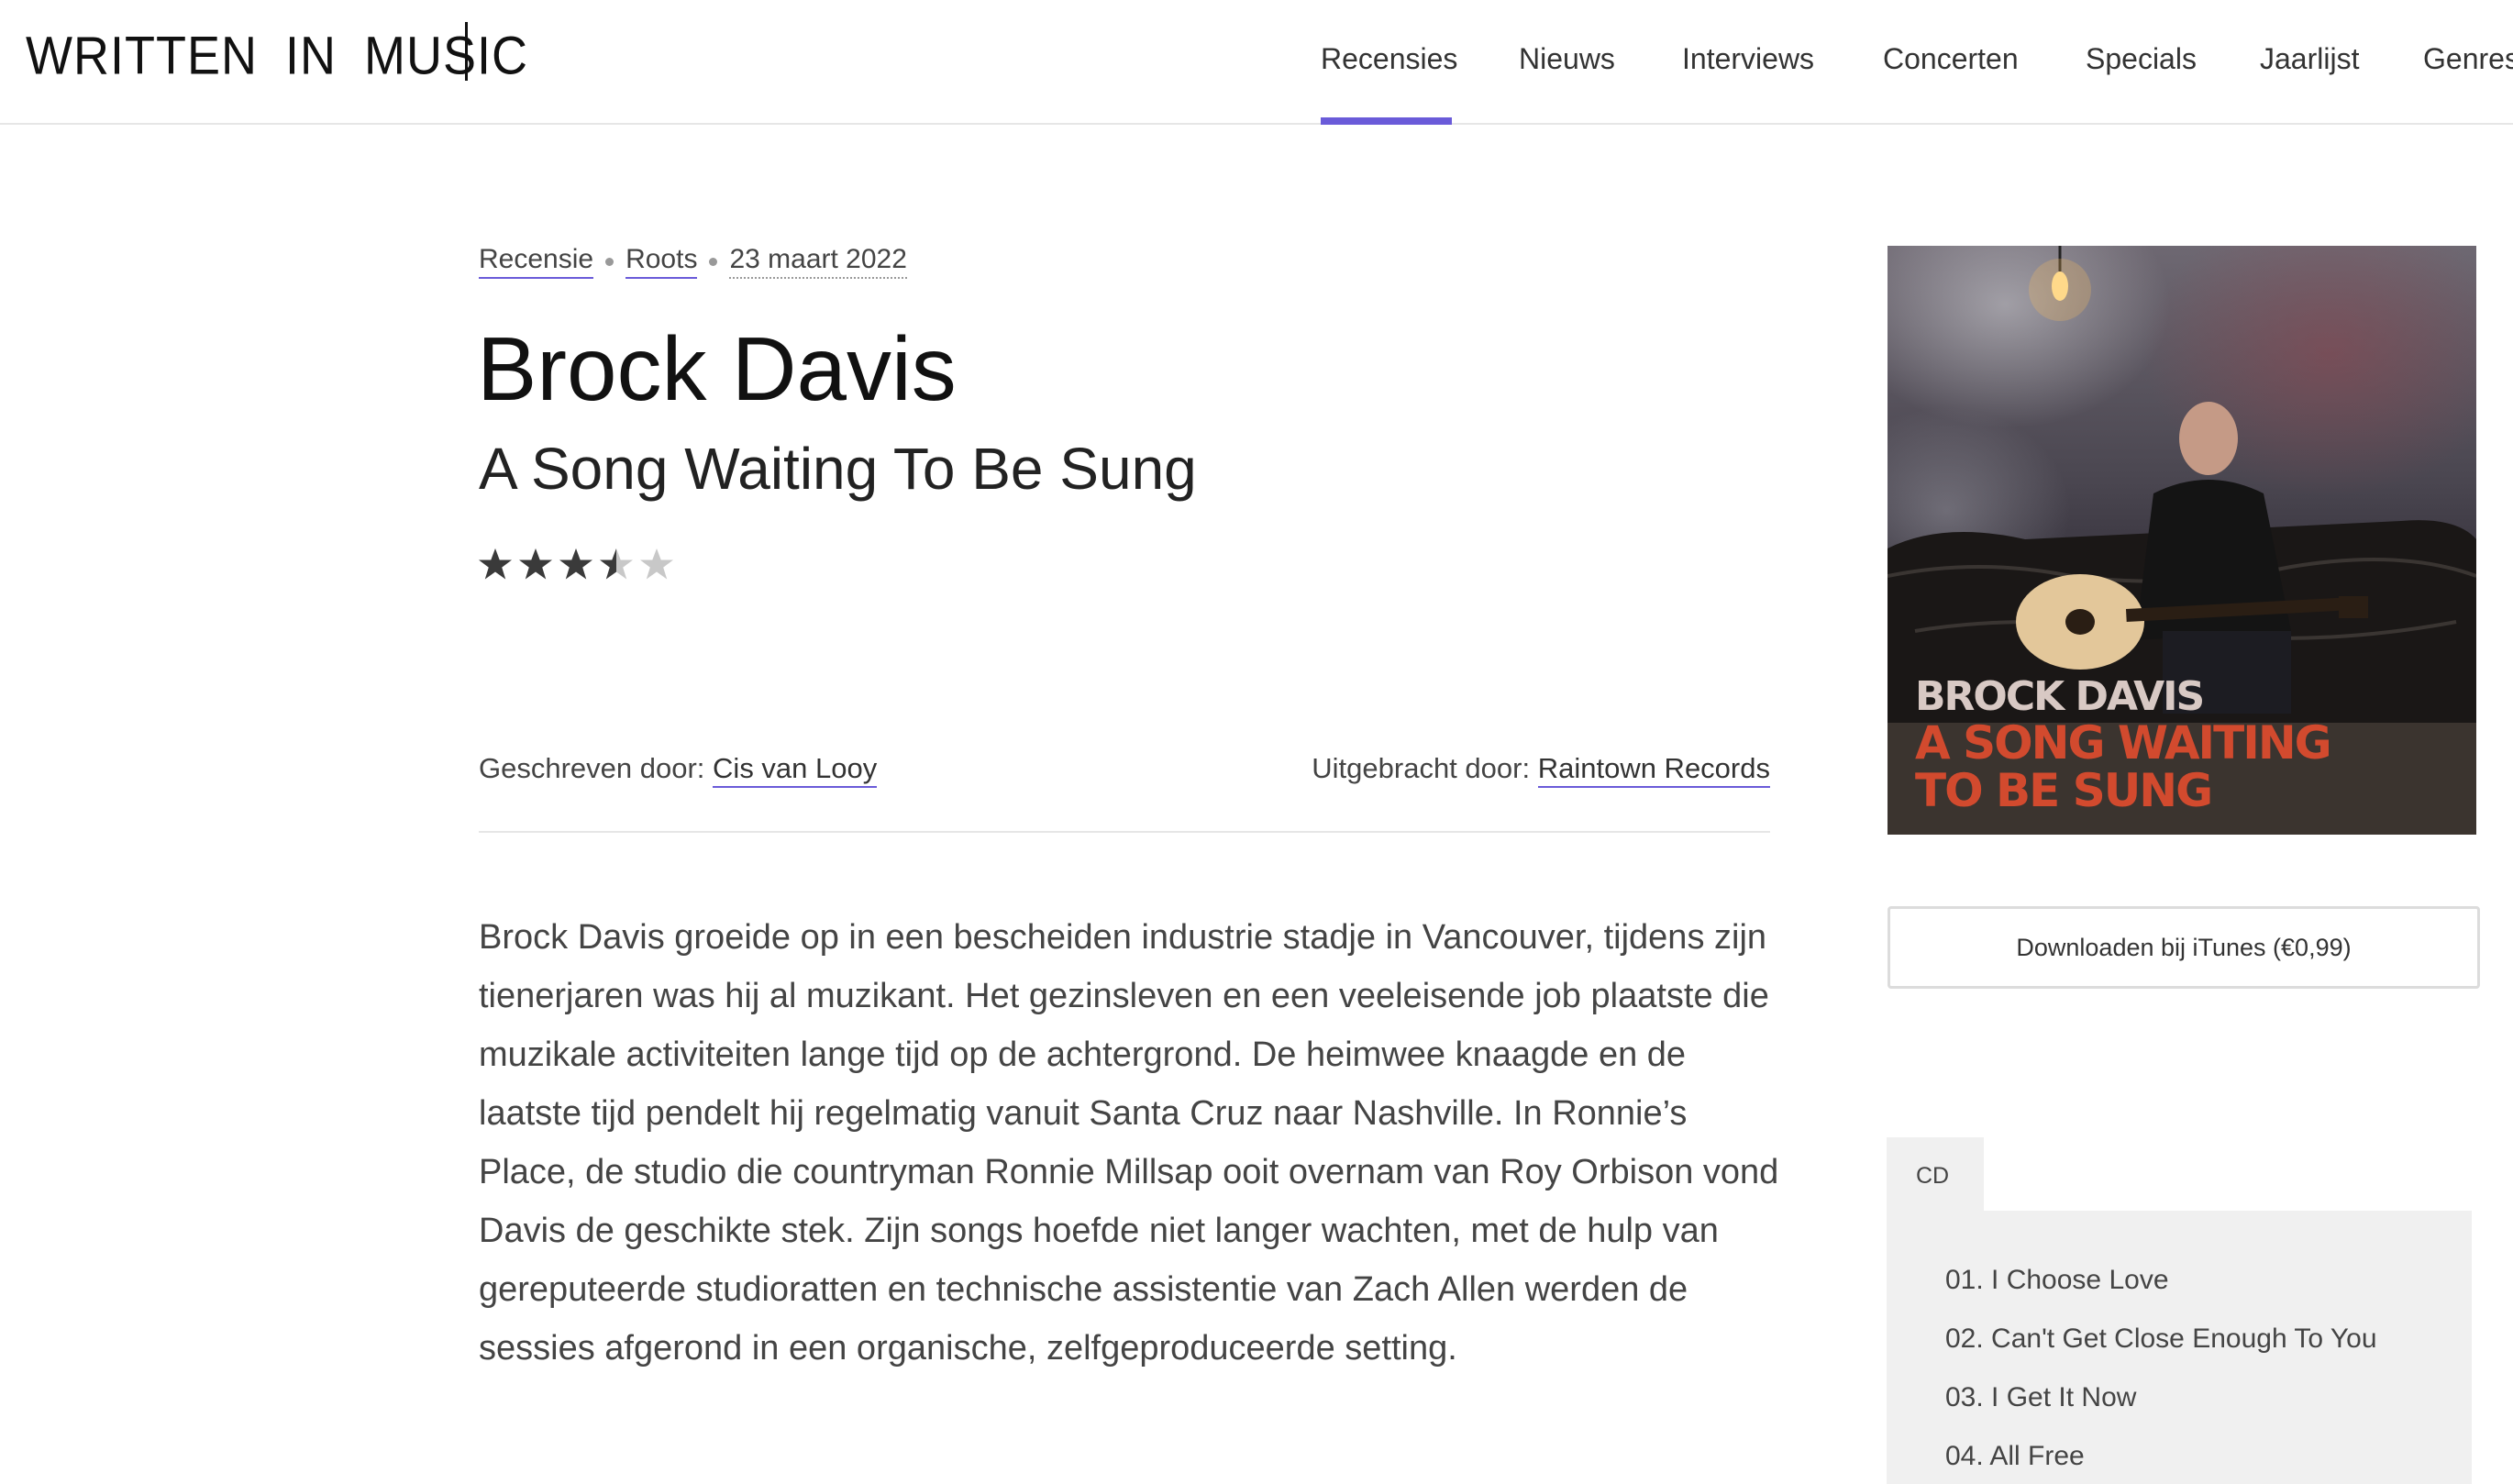 Image resolution: width=2513 pixels, height=1484 pixels. Describe the element at coordinates (1422, 768) in the screenshot. I see `label-label: Uitgebracht door:` at that location.